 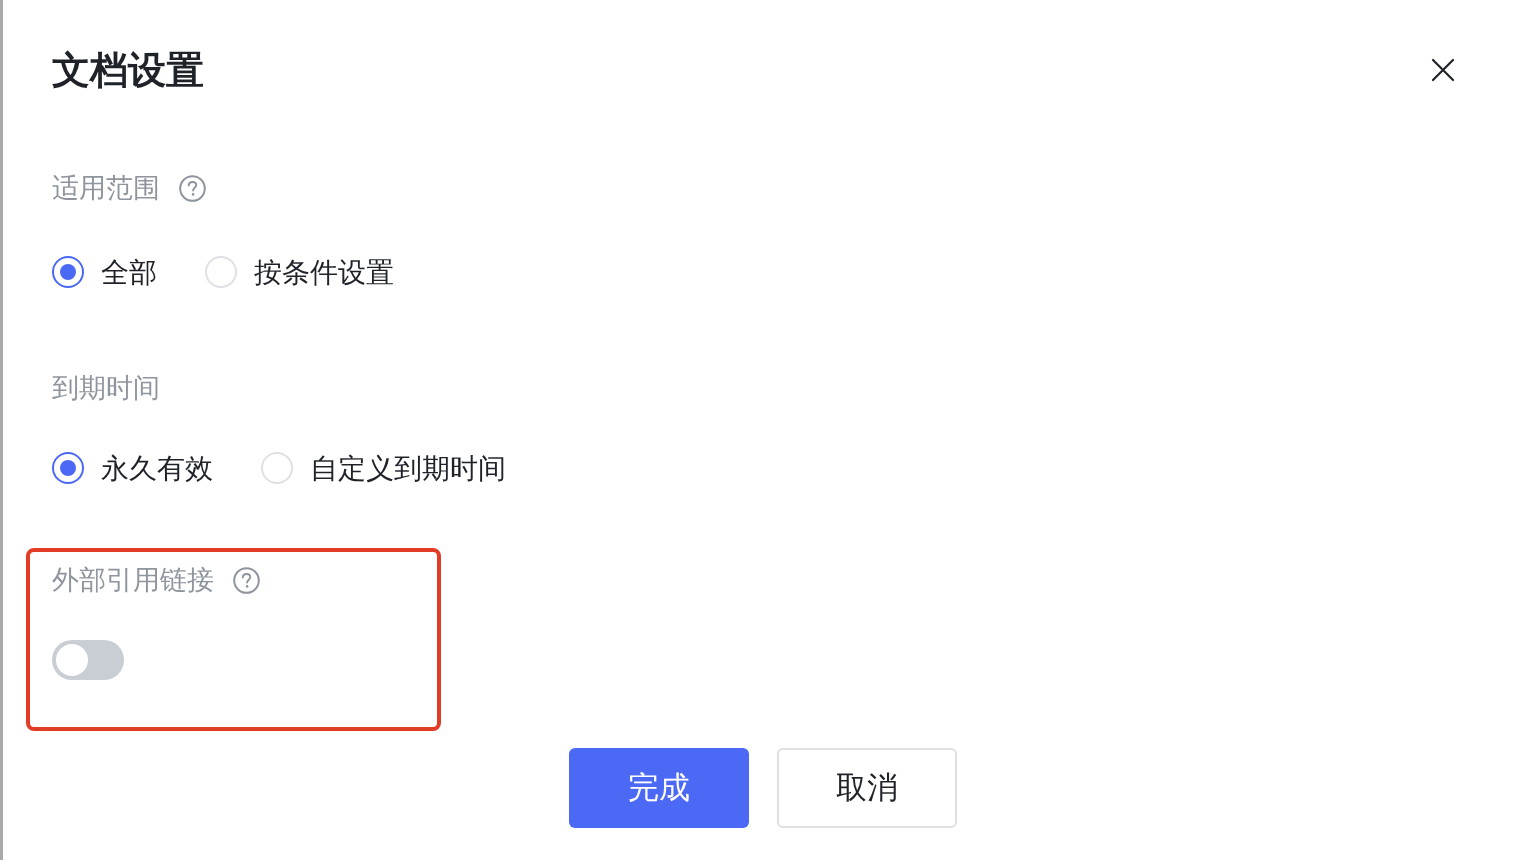 What do you see at coordinates (88, 660) in the screenshot?
I see `toggle-switch` at bounding box center [88, 660].